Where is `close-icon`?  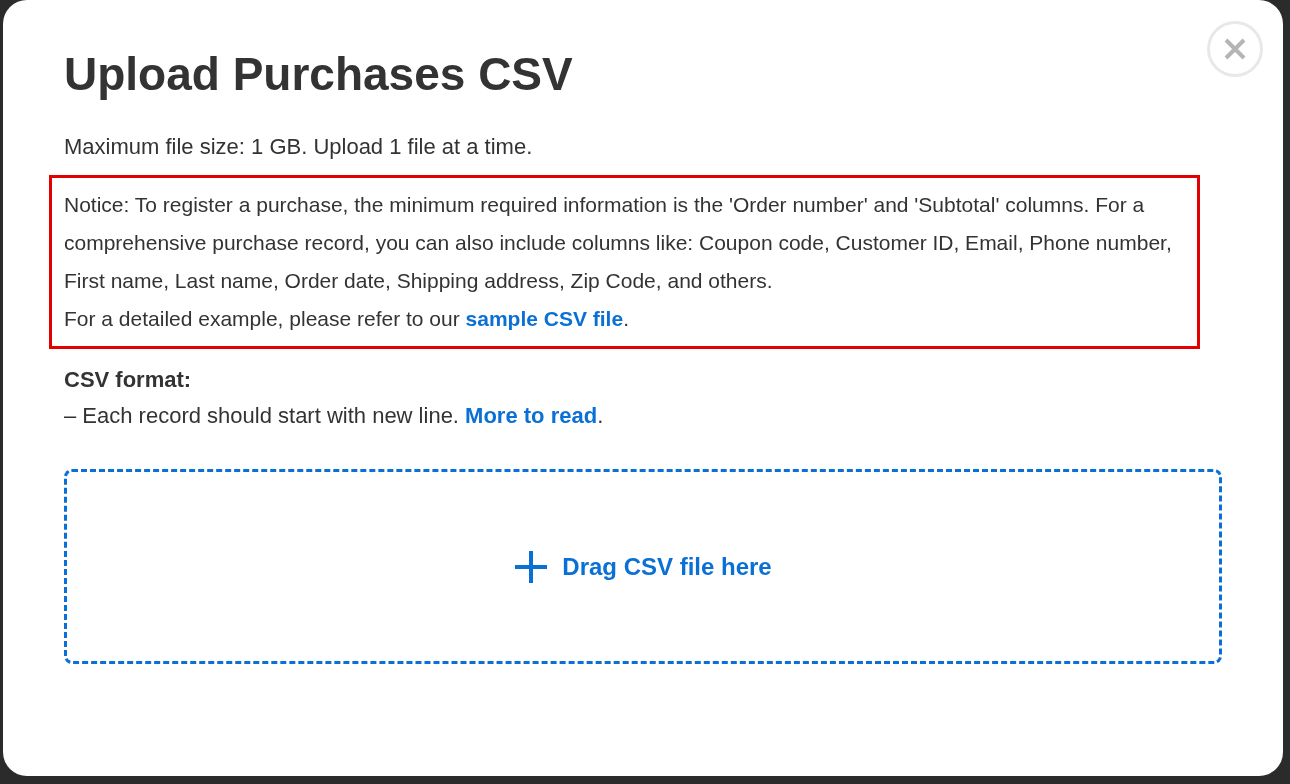
close-icon is located at coordinates (1235, 49).